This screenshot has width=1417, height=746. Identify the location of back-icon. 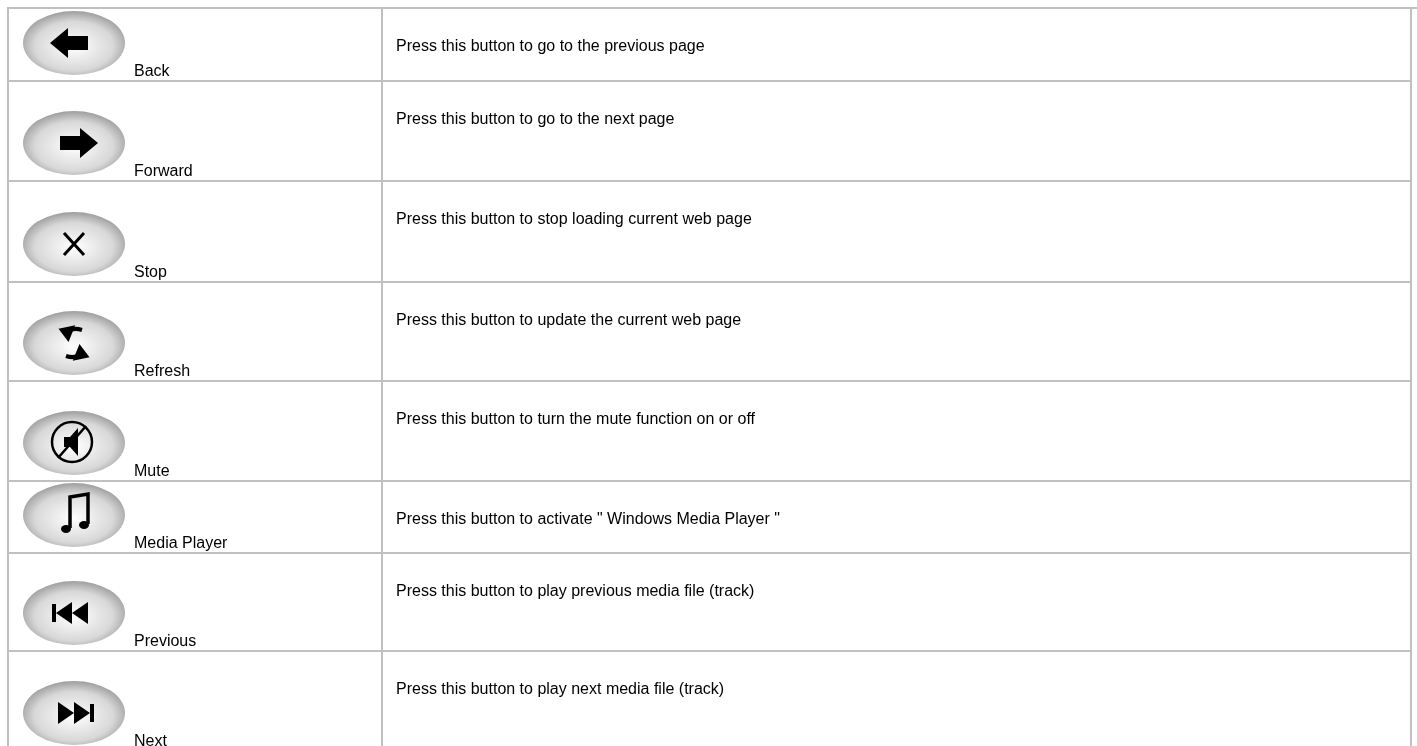
(74, 43).